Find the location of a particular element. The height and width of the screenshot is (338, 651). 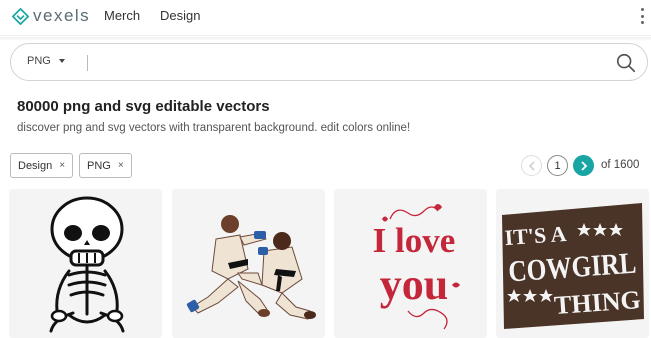

filter-chip-label: PNG is located at coordinates (99, 165).